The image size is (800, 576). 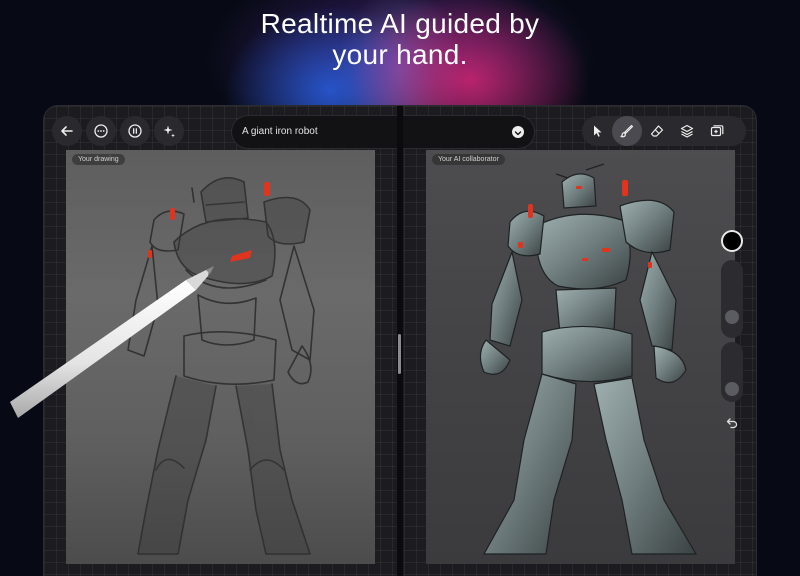 I want to click on undo-icon, so click(x=732, y=423).